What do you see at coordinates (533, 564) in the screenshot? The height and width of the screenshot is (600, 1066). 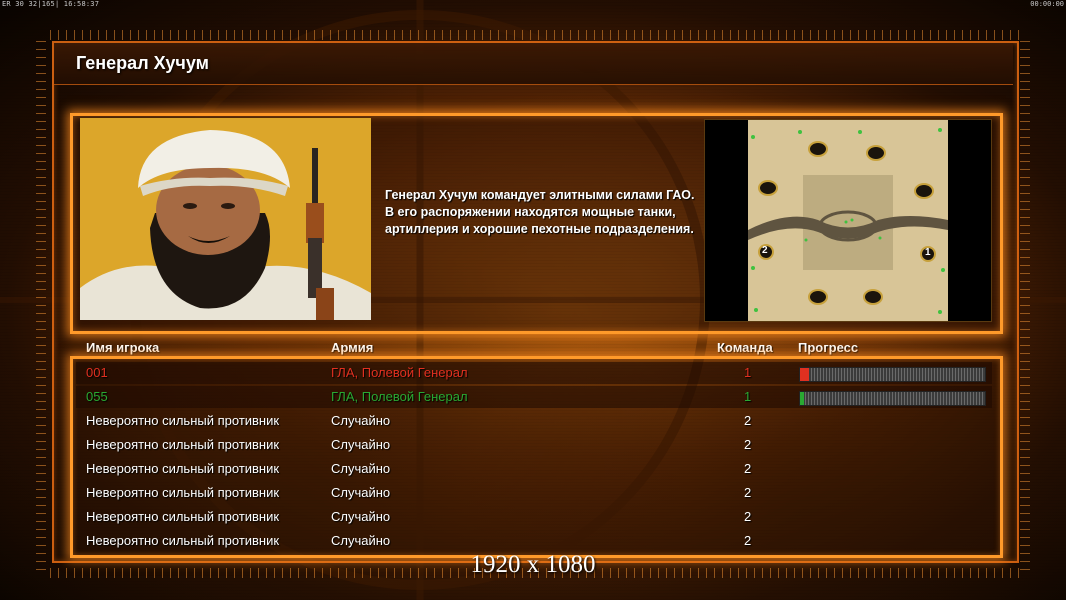 I see `resolution-label: 1920 x 1080` at bounding box center [533, 564].